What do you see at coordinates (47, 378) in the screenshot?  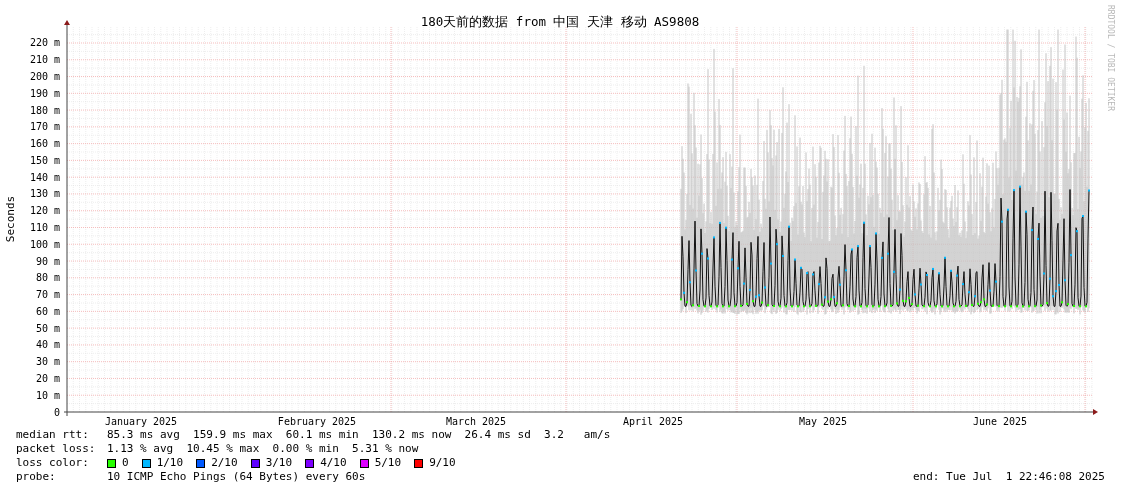 I see `y-tick-label: 20 m` at bounding box center [47, 378].